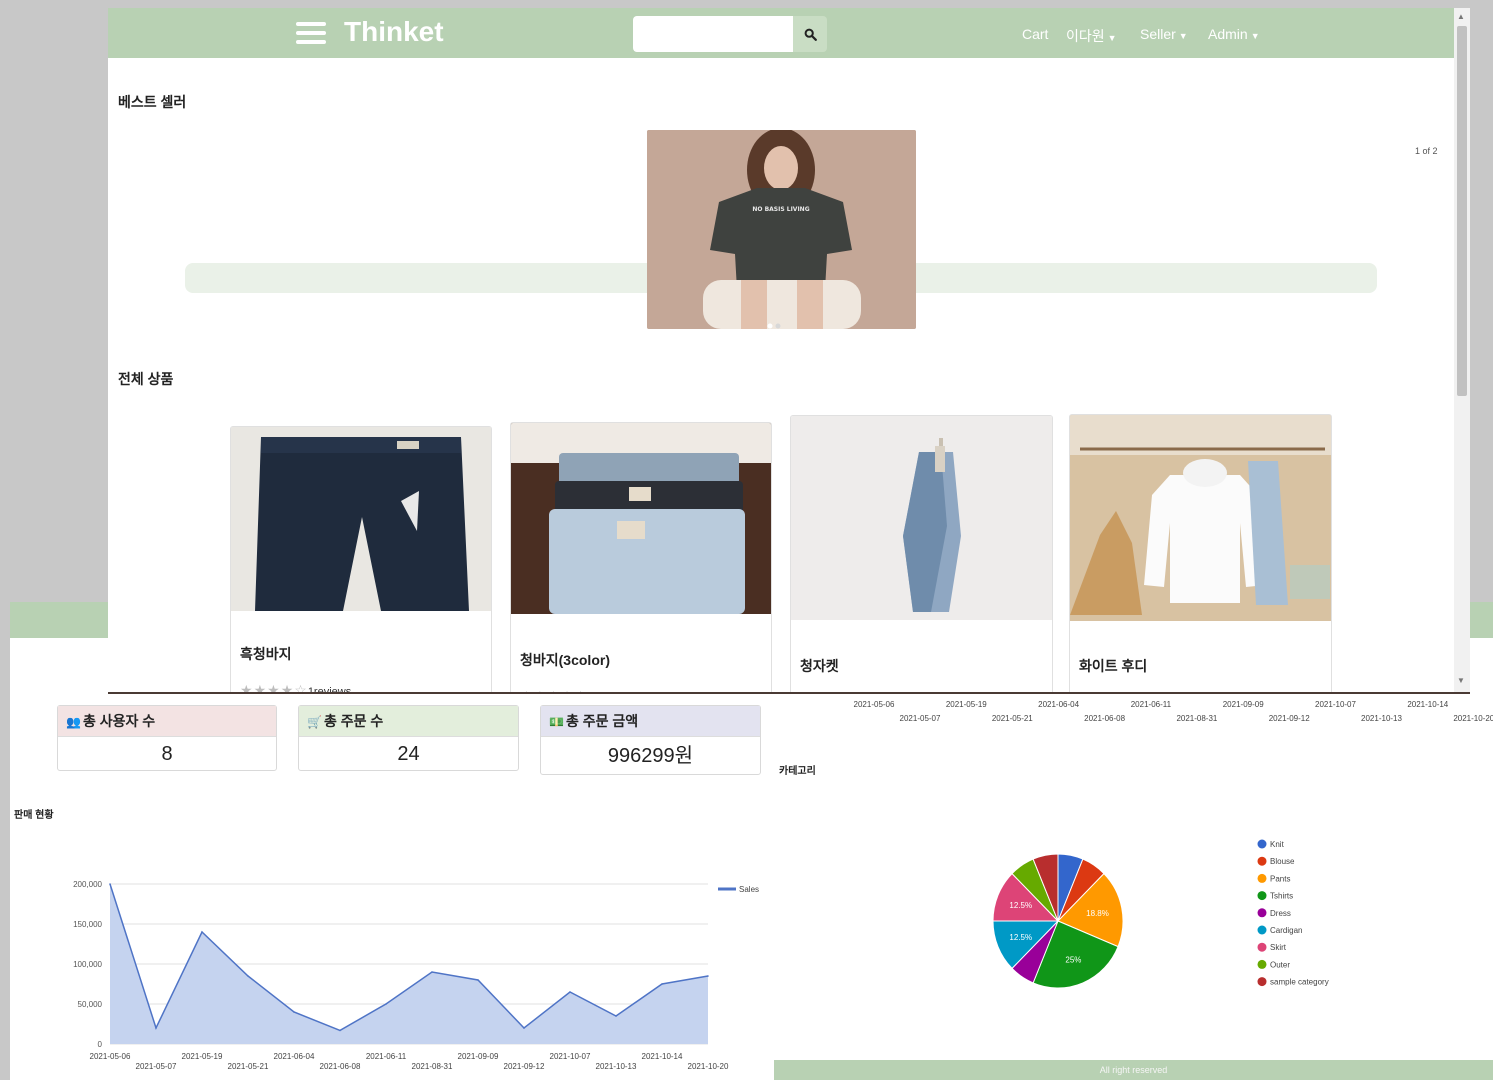 This screenshot has width=1493, height=1080. What do you see at coordinates (1085, 36) in the screenshot?
I see `nav-user-label: 이다원` at bounding box center [1085, 36].